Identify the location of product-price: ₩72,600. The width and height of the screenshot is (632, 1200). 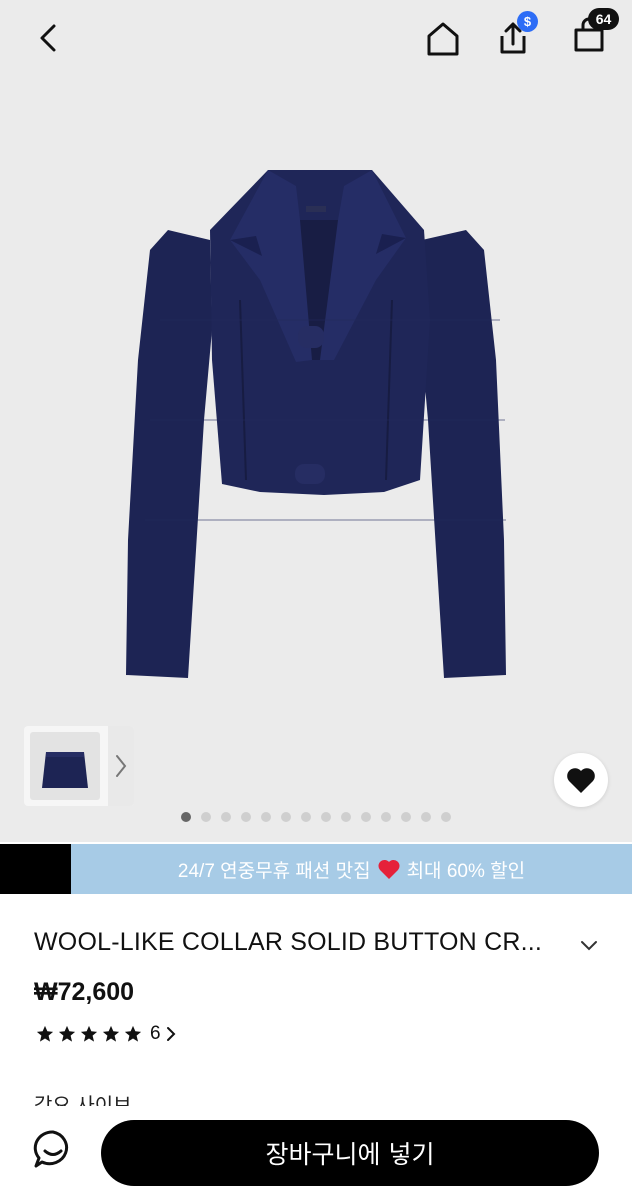
(84, 992).